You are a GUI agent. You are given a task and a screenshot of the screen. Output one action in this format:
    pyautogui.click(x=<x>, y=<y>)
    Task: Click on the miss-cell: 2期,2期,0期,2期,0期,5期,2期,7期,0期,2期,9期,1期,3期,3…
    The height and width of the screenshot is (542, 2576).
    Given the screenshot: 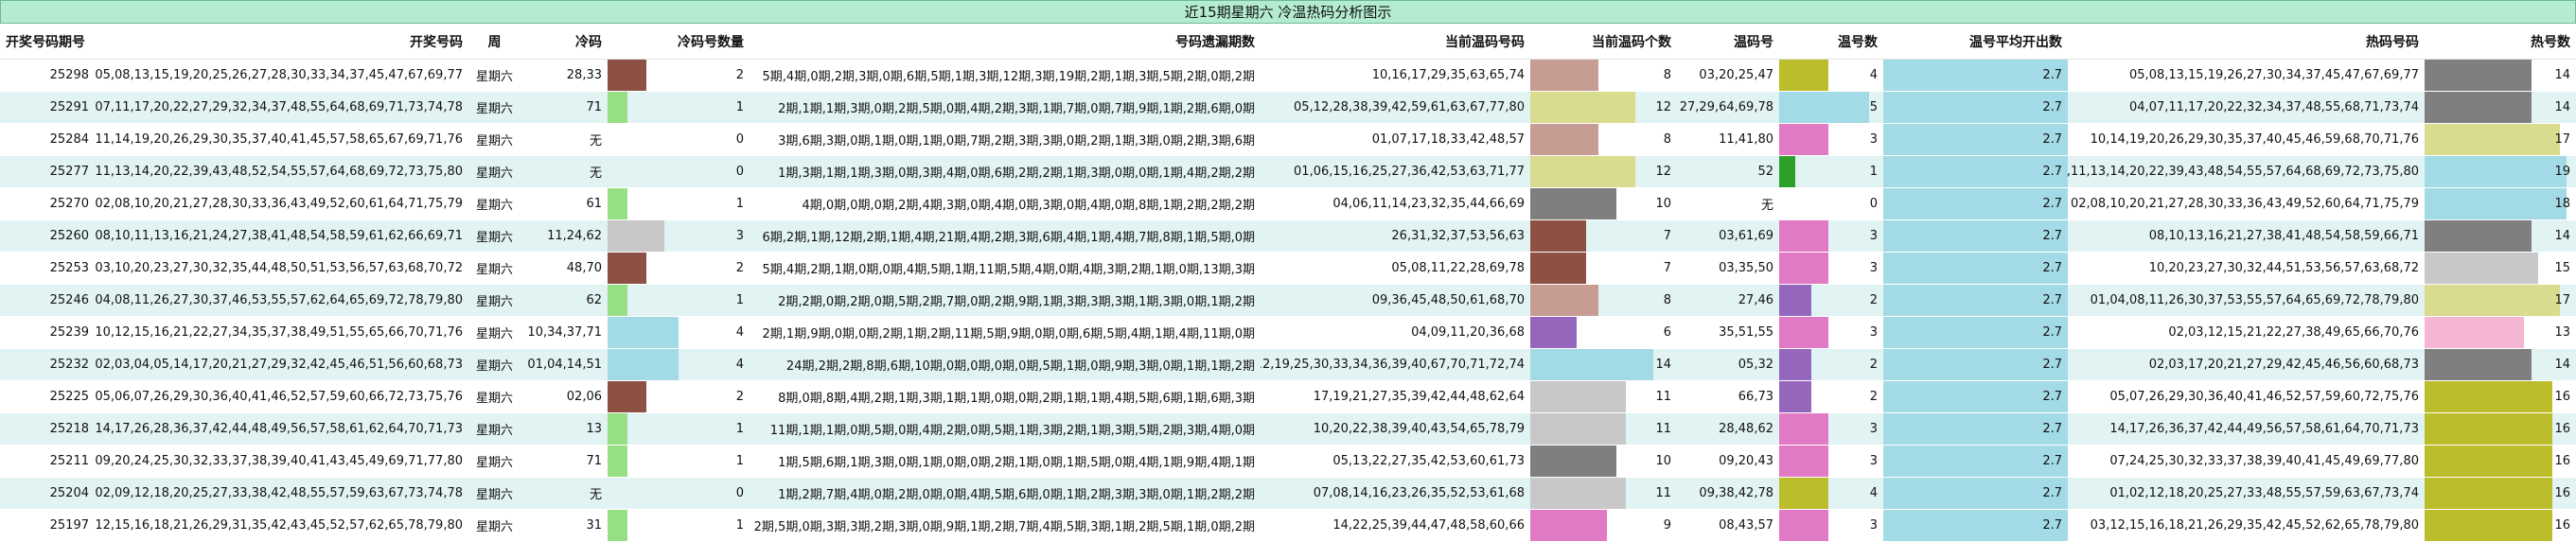 What is the action you would take?
    pyautogui.click(x=1016, y=302)
    